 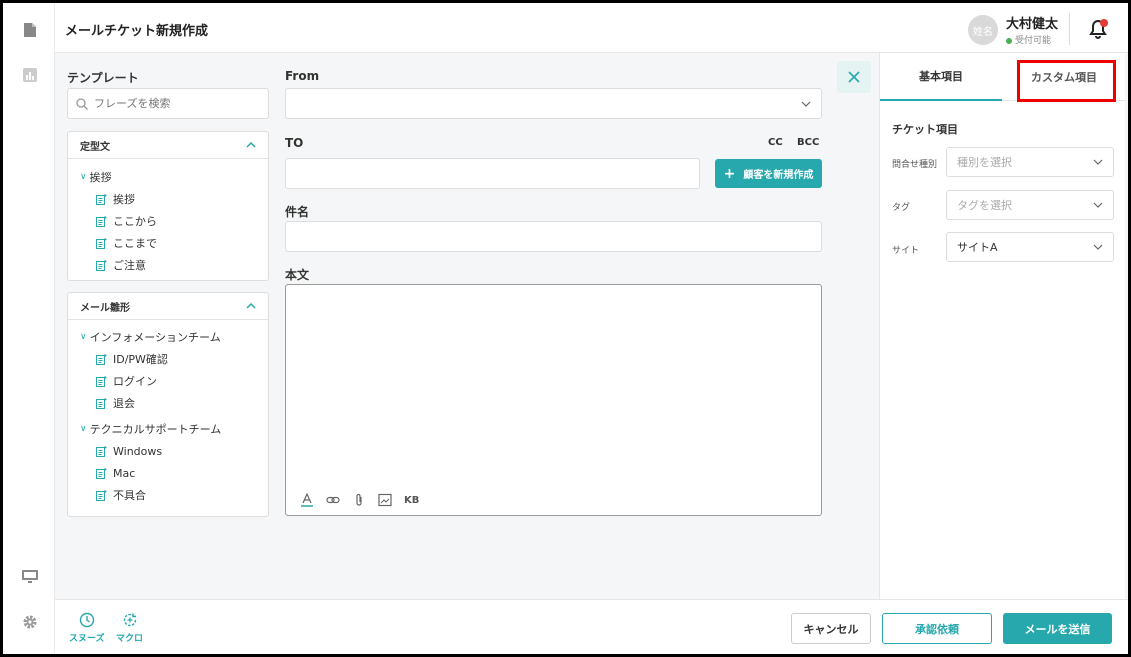 What do you see at coordinates (984, 205) in the screenshot?
I see `tag-placeholder: タグを選択` at bounding box center [984, 205].